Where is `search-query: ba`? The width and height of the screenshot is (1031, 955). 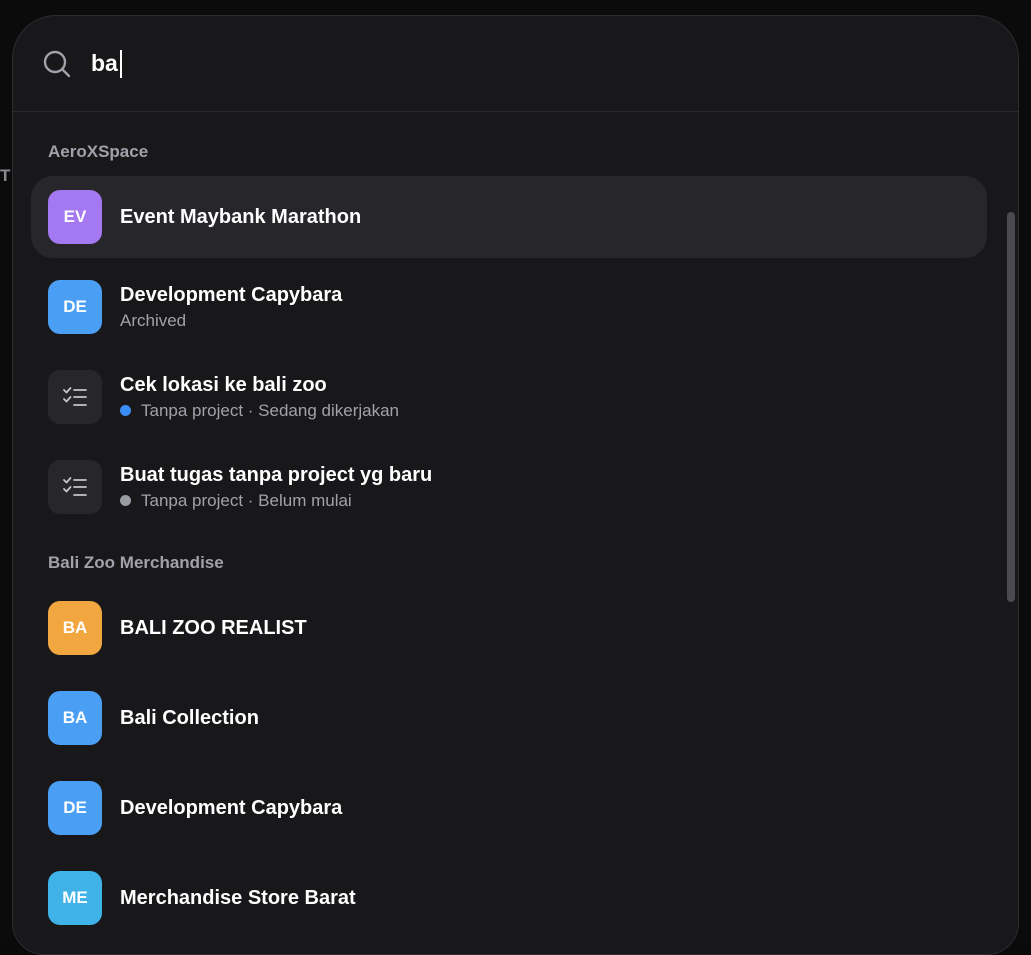 search-query: ba is located at coordinates (104, 63).